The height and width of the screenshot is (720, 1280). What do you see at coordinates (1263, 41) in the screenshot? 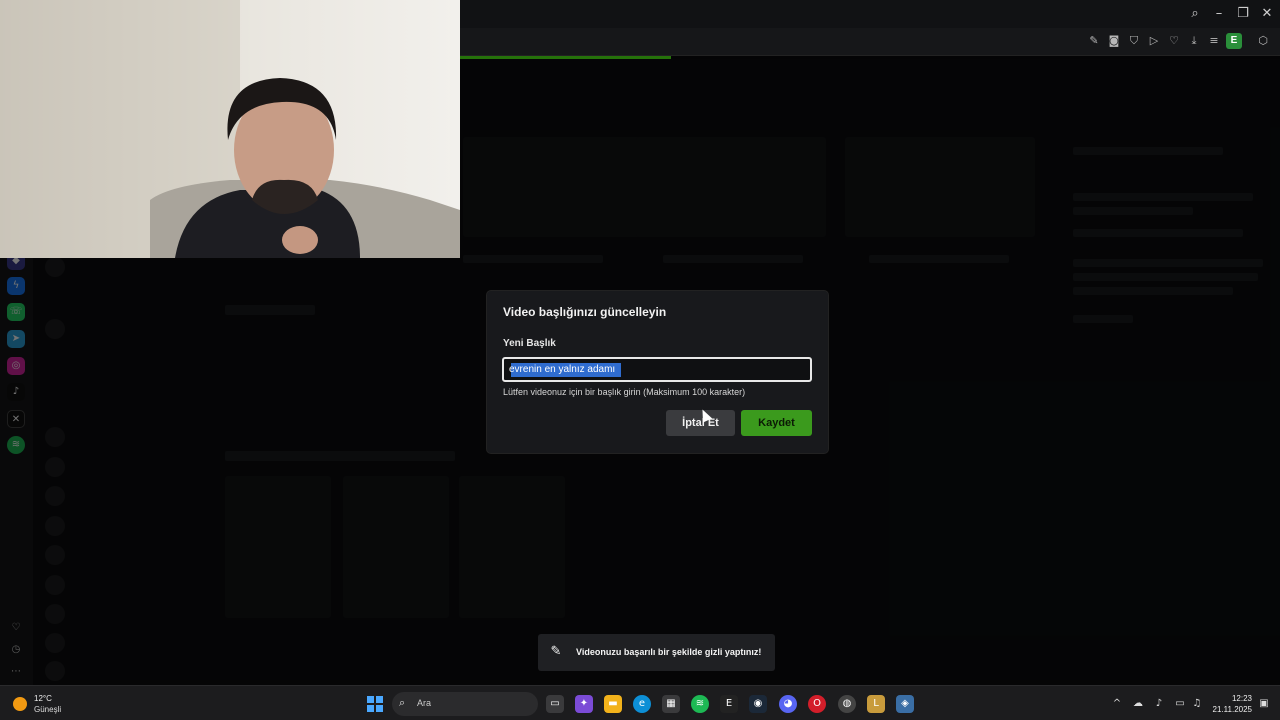
I see `extension-icon: ⬡` at bounding box center [1263, 41].